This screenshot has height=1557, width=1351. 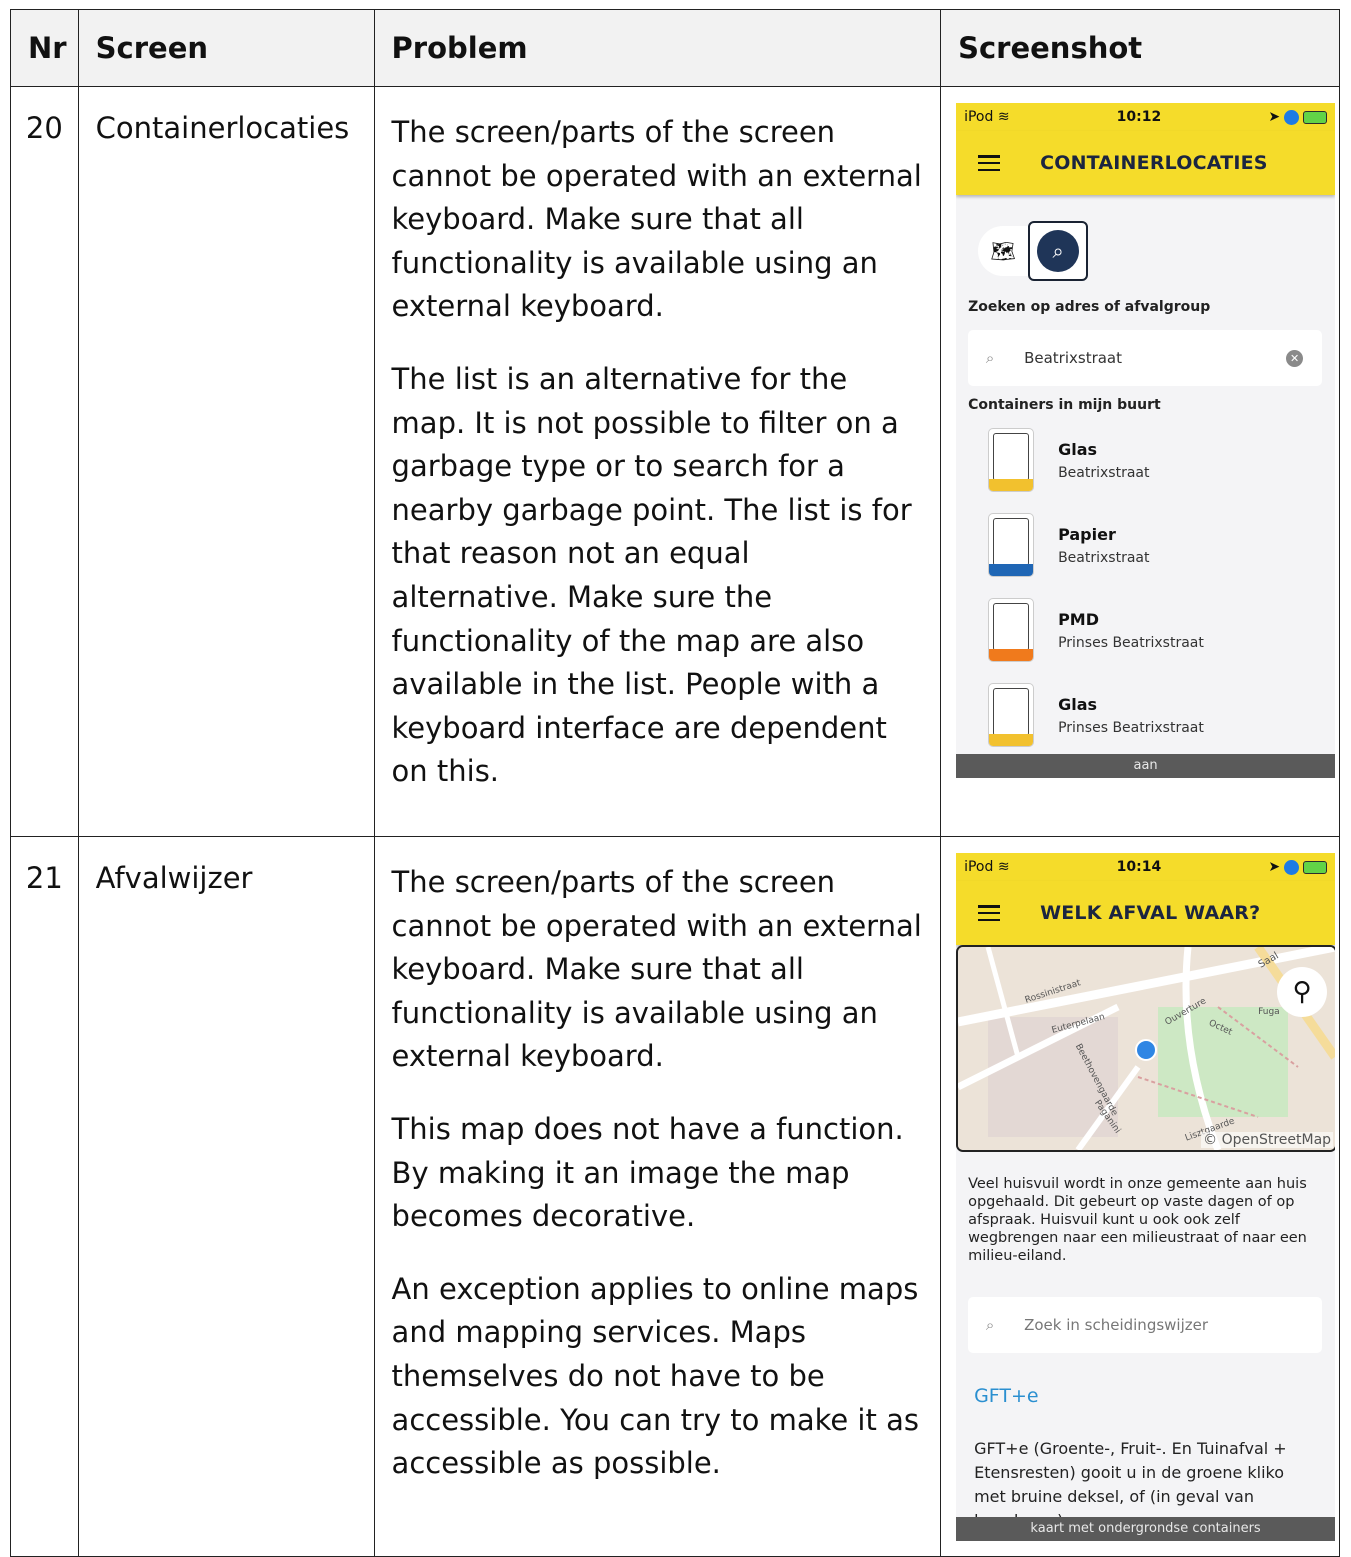 What do you see at coordinates (1146, 1529) in the screenshot?
I see `snackbar: kaart met ondergrondse containers` at bounding box center [1146, 1529].